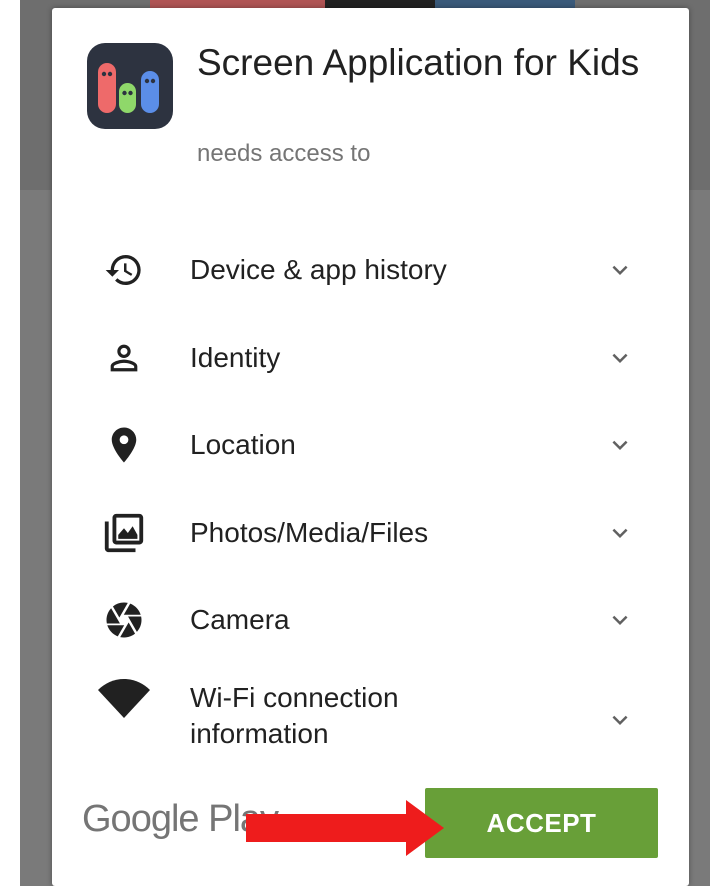 This screenshot has width=710, height=886. I want to click on permission-row-wifi: Wi-Fi connection information, so click(370, 718).